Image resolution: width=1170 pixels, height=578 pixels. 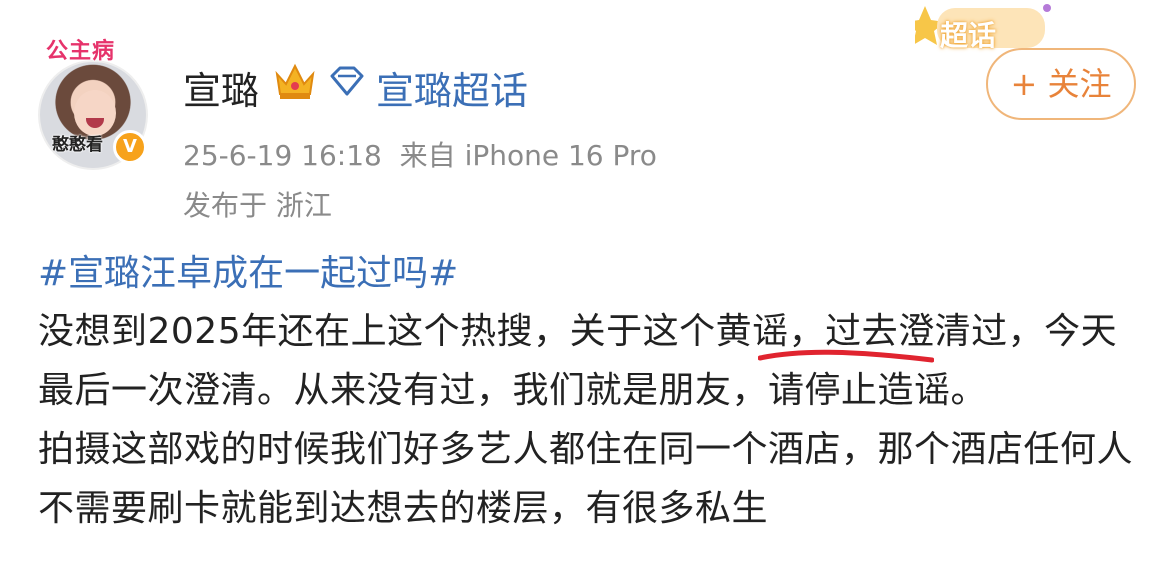 What do you see at coordinates (81, 51) in the screenshot?
I see `avatar-sticker: 公主病` at bounding box center [81, 51].